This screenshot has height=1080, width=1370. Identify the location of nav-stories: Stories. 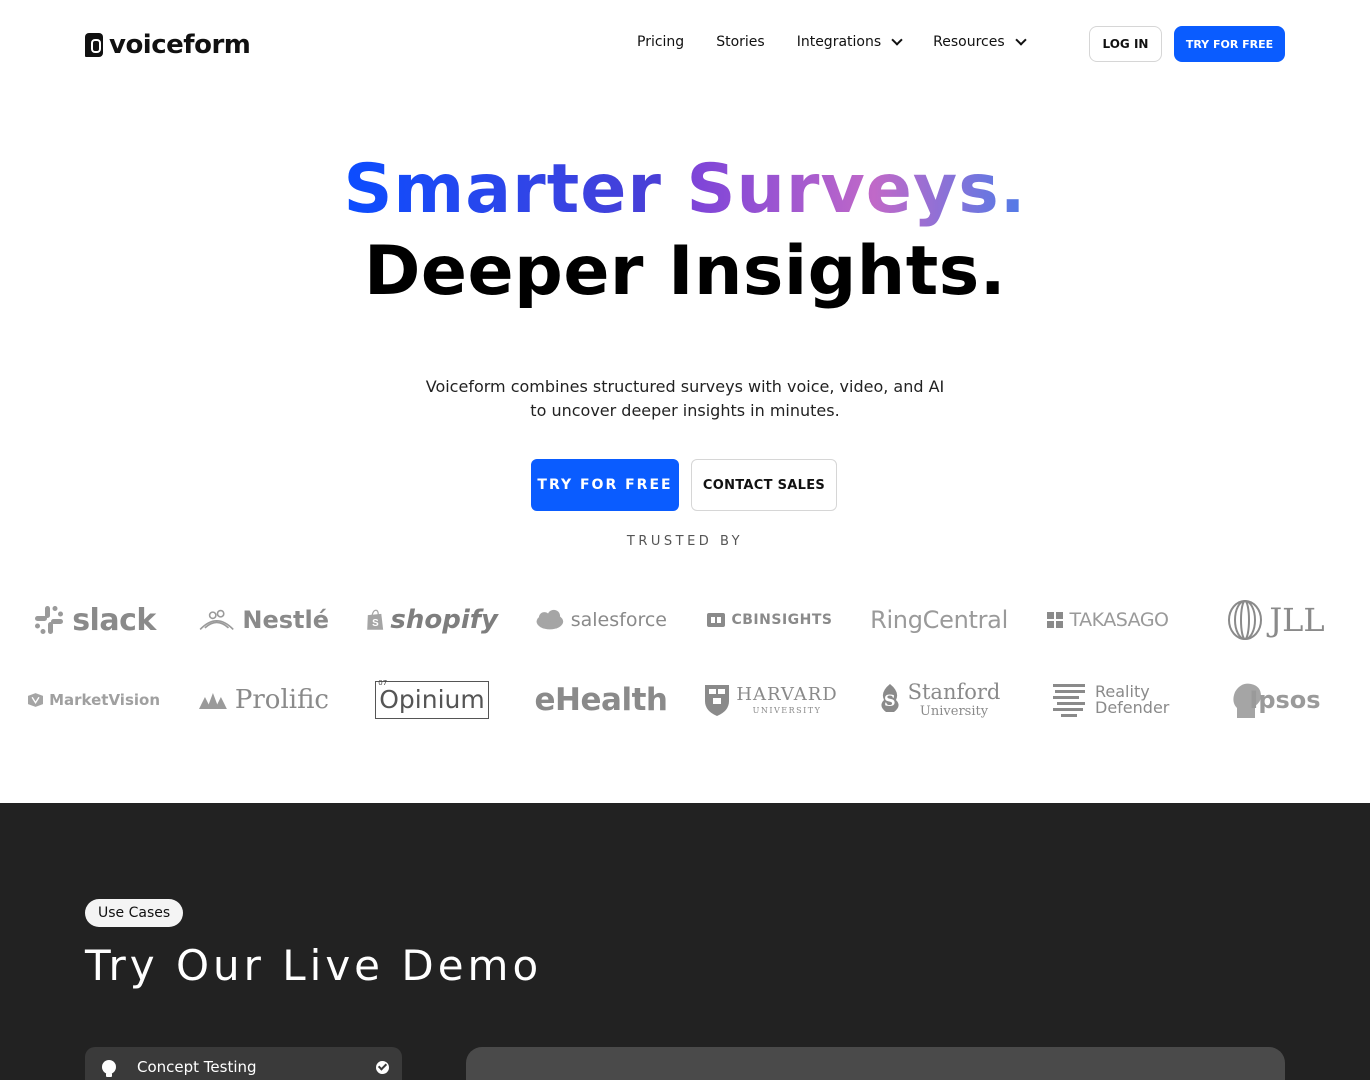
(740, 42).